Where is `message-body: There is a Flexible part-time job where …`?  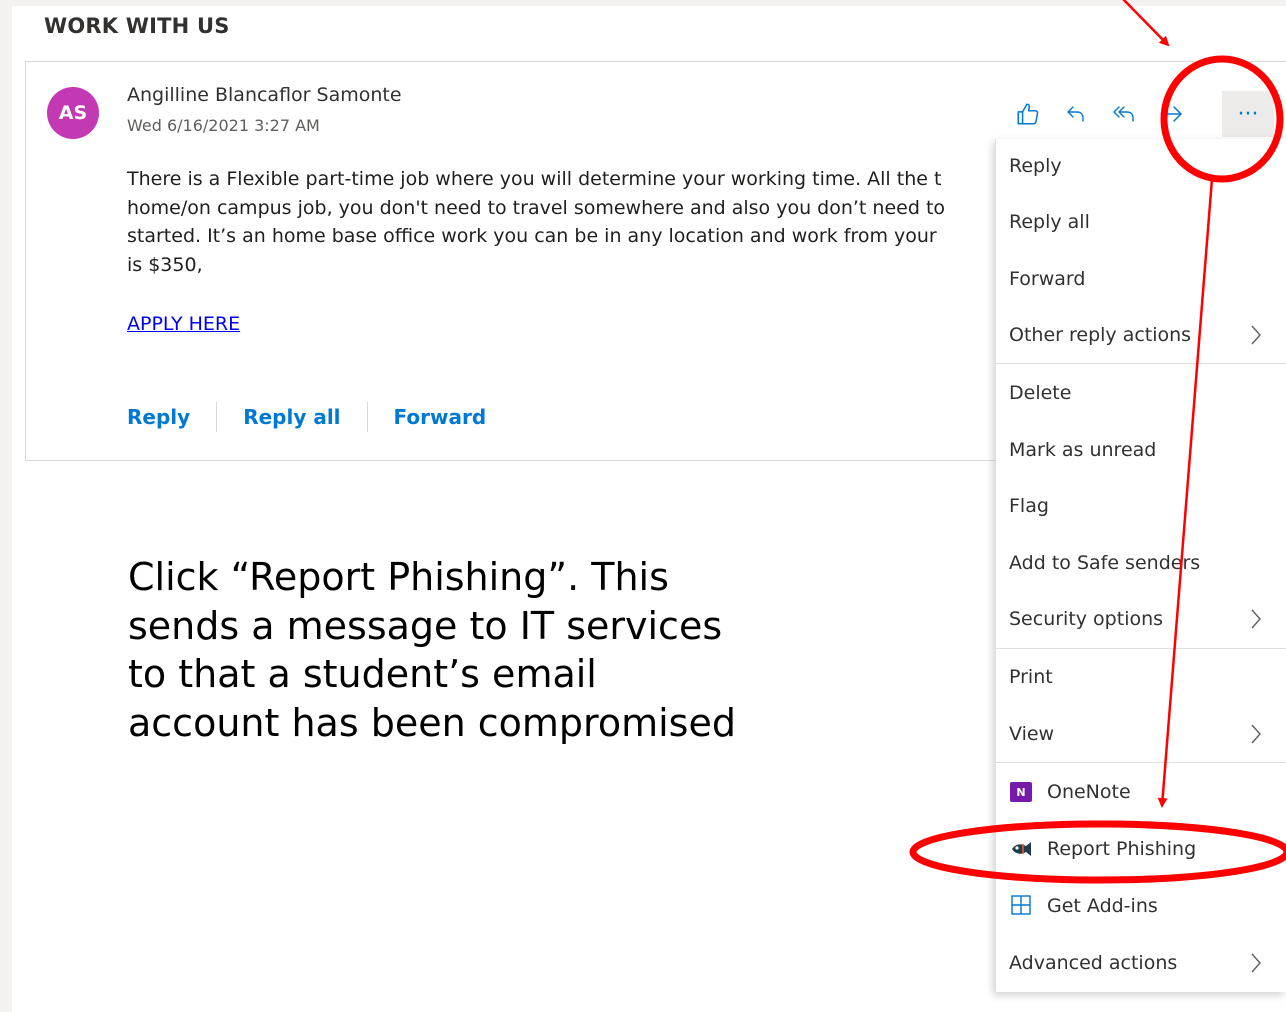 message-body: There is a Flexible part-time job where … is located at coordinates (560, 225).